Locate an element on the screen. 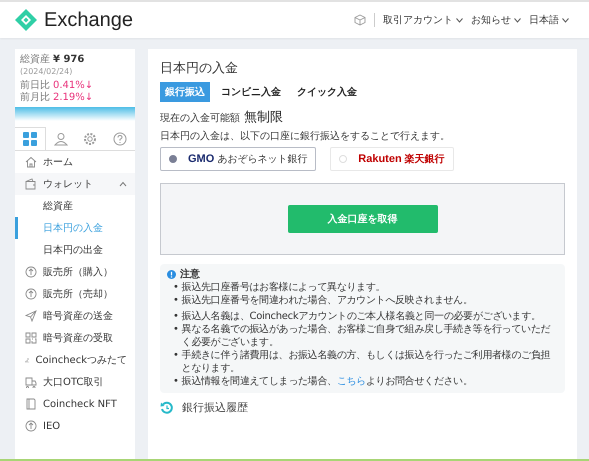 The height and width of the screenshot is (461, 589). change-value: 2.19%↓ is located at coordinates (73, 98).